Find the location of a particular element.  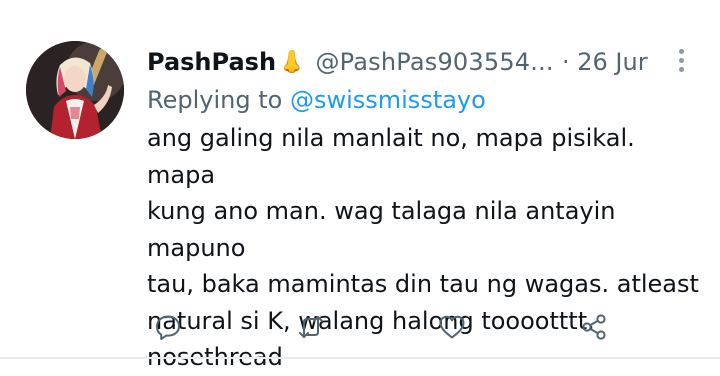

tweet-date: · 26 Jur is located at coordinates (619, 62).